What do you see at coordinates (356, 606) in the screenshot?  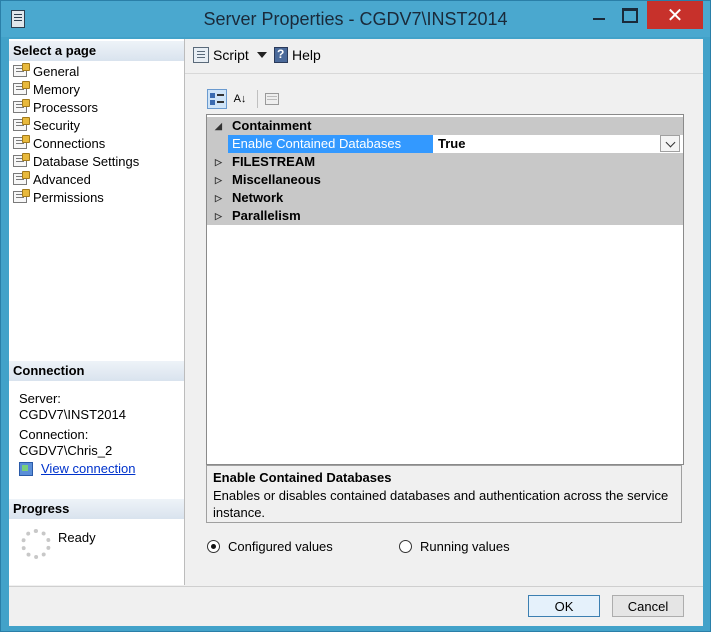 I see `dialog-button-bar: OK Cancel` at bounding box center [356, 606].